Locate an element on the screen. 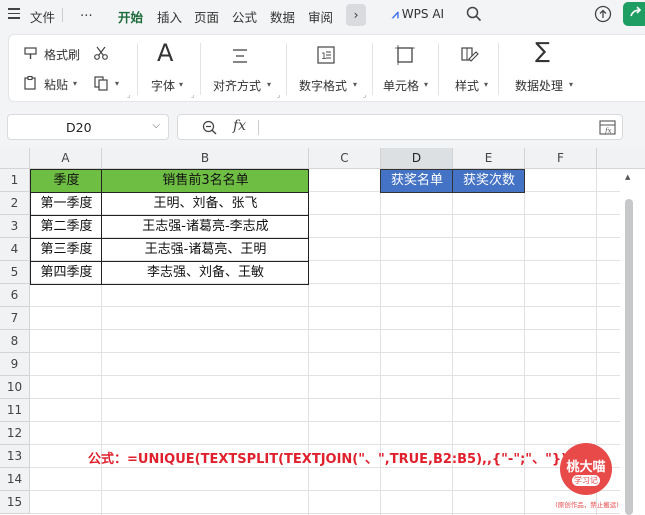  hamburger-menu-icon is located at coordinates (14, 14).